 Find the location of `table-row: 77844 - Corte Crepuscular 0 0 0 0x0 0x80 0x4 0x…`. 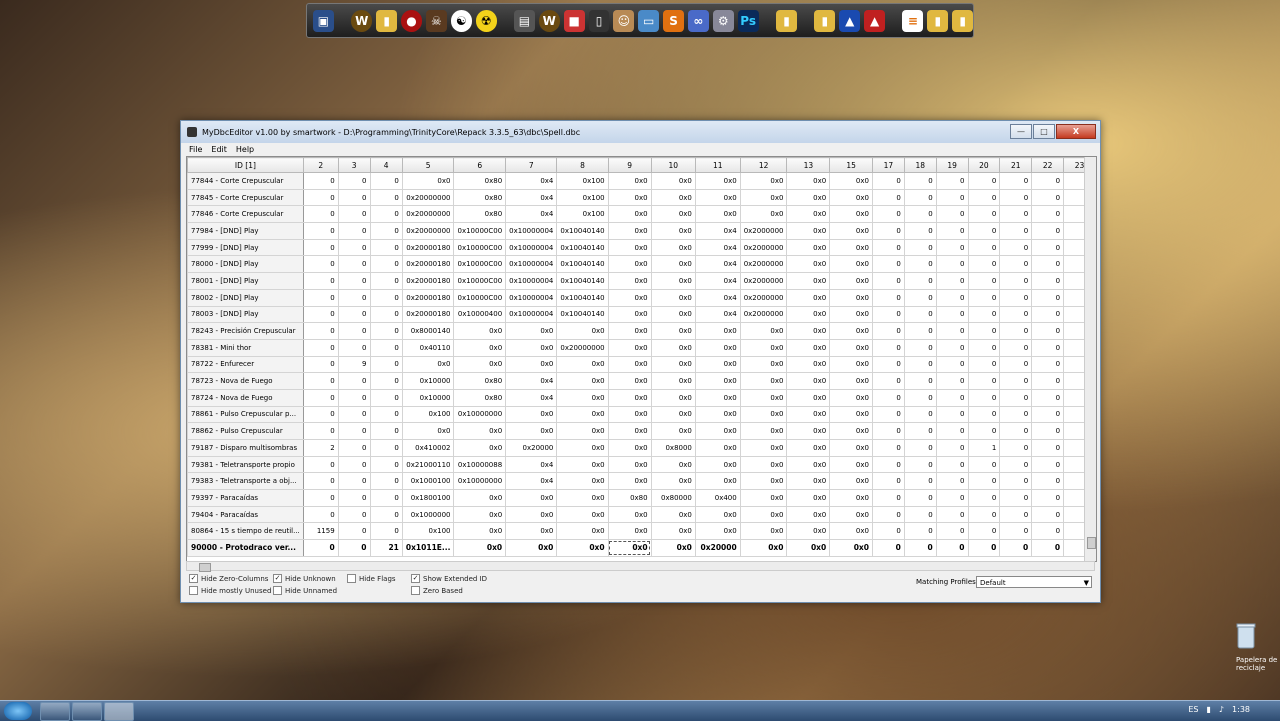

table-row: 77844 - Corte Crepuscular 0 0 0 0x0 0x80 0x4 0x… is located at coordinates (641, 181).